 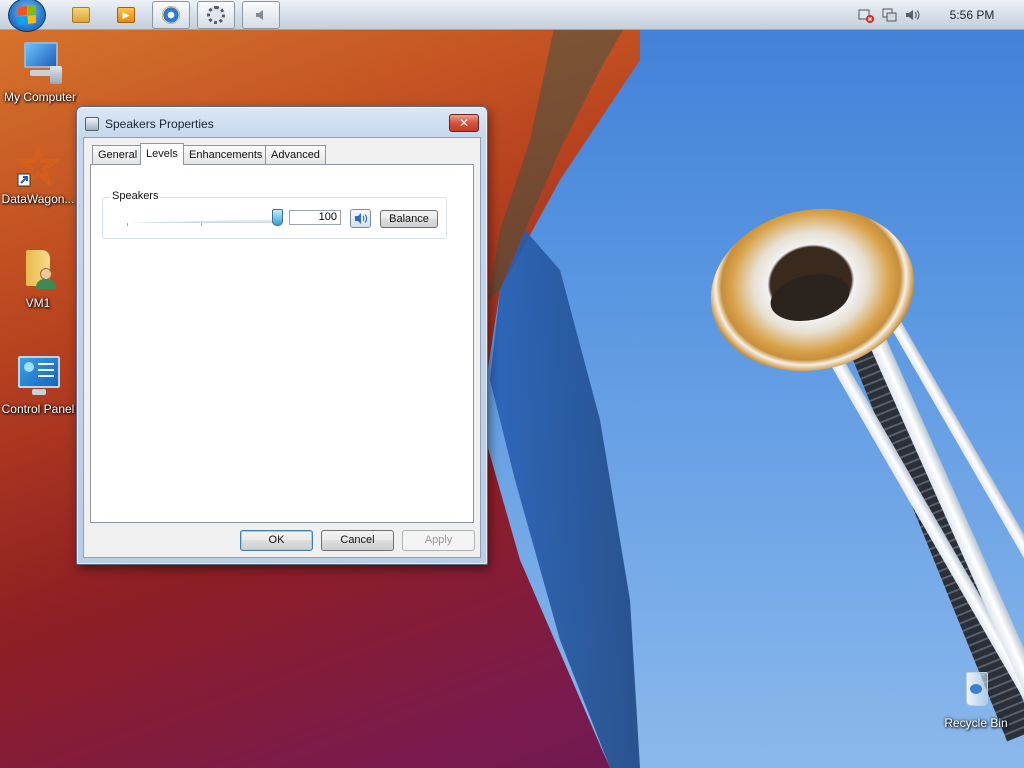 What do you see at coordinates (38, 376) in the screenshot?
I see `control-panel-icon` at bounding box center [38, 376].